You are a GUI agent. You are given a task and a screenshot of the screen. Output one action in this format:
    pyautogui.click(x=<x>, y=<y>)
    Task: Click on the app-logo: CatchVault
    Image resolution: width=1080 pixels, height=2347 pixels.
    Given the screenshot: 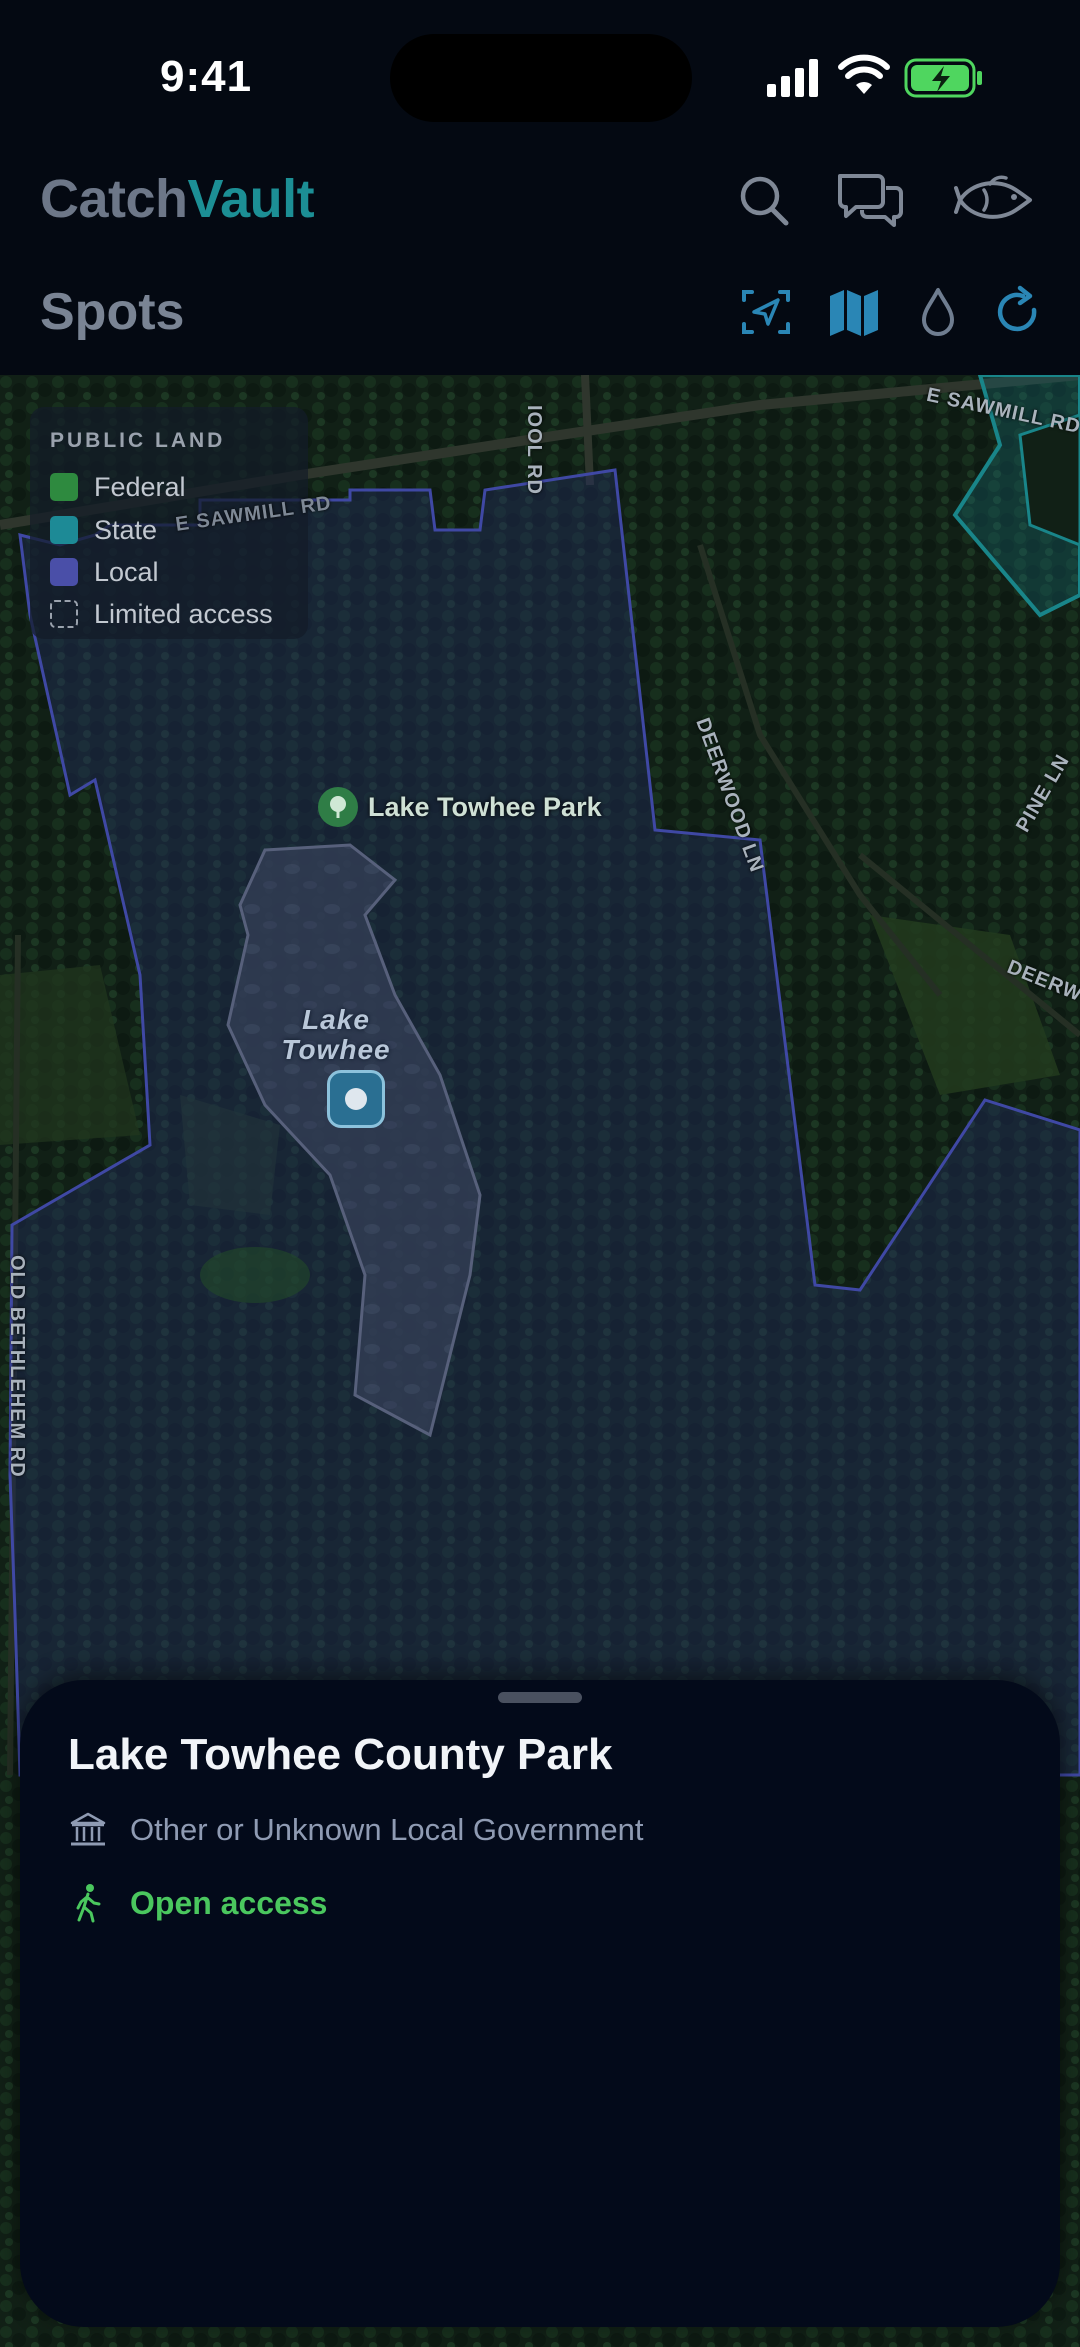 What is the action you would take?
    pyautogui.click(x=177, y=199)
    